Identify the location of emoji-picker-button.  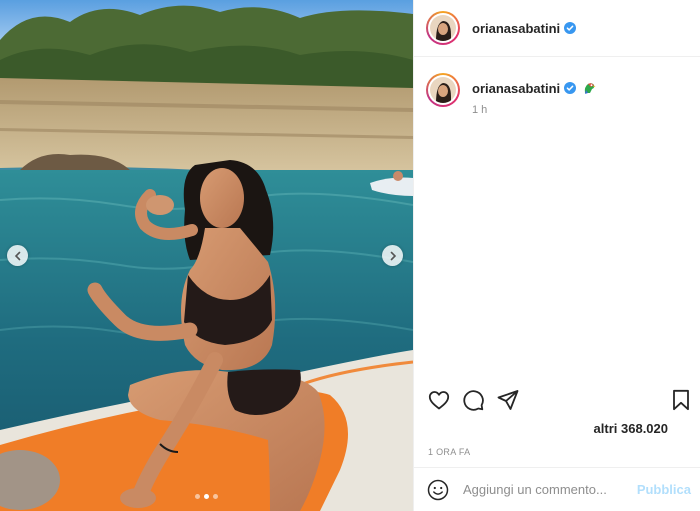
(438, 490).